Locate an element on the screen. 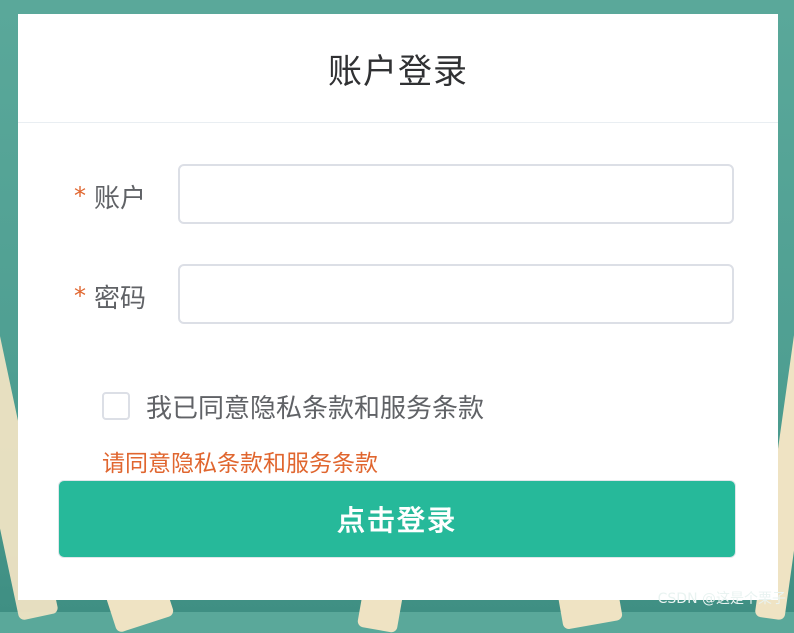 This screenshot has height=633, width=794. watermark: CSDN @这是个栗子 is located at coordinates (721, 599).